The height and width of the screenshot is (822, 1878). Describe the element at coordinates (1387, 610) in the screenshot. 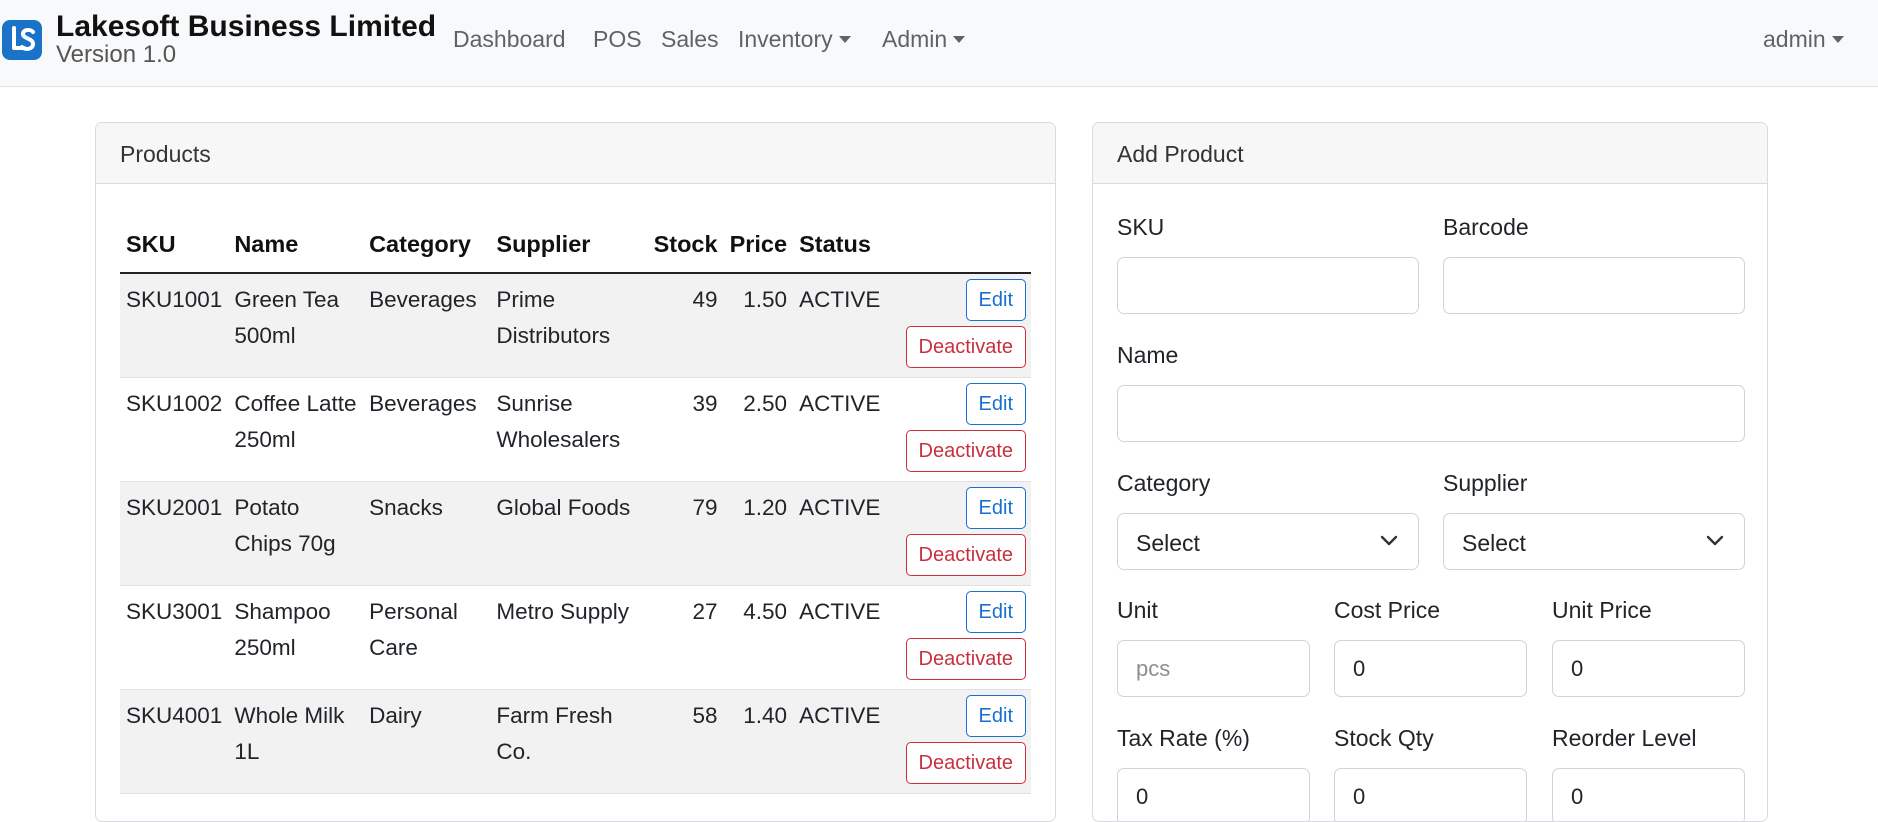

I see `cost-price-label: Cost Price` at that location.